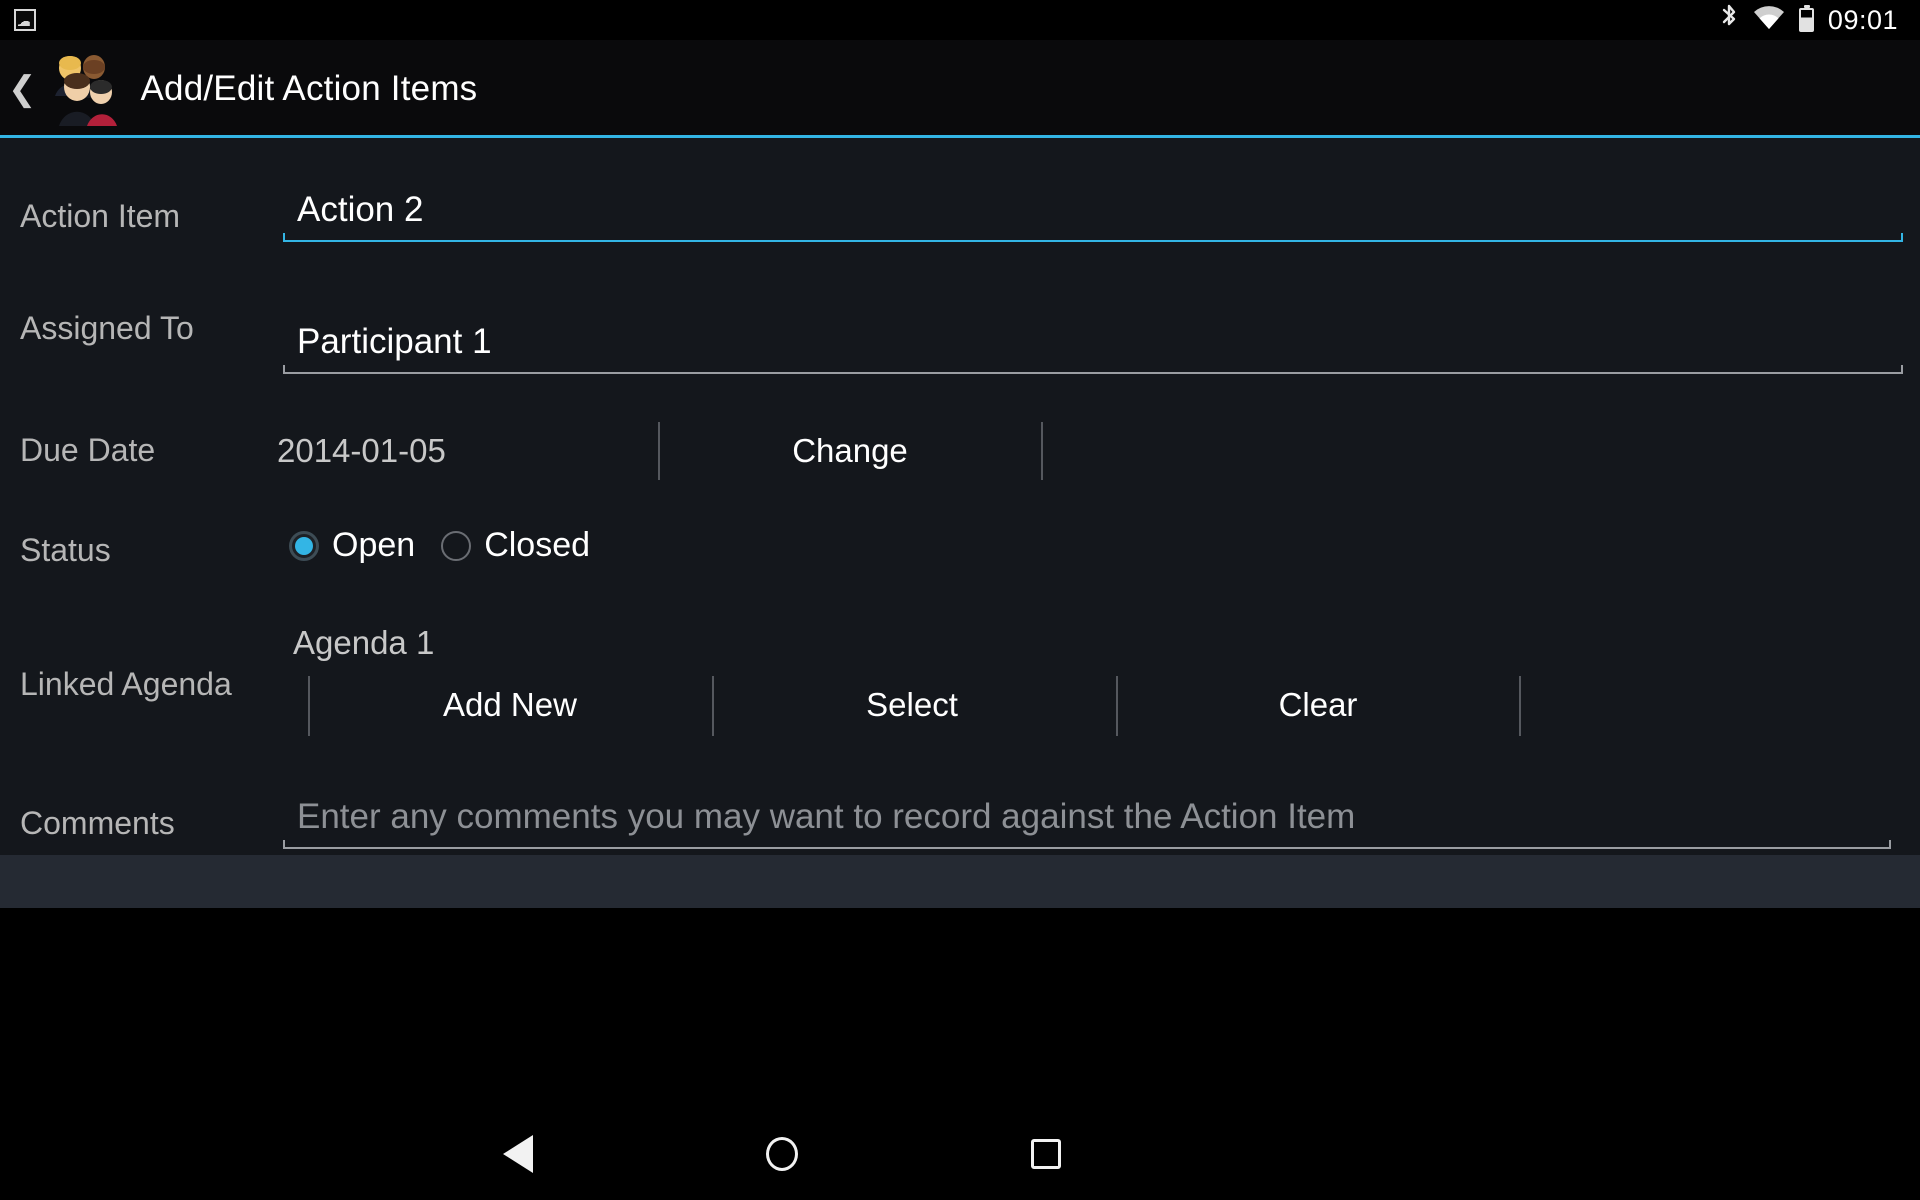  I want to click on row-assigned-to: Assigned To Participant 1, so click(960, 350).